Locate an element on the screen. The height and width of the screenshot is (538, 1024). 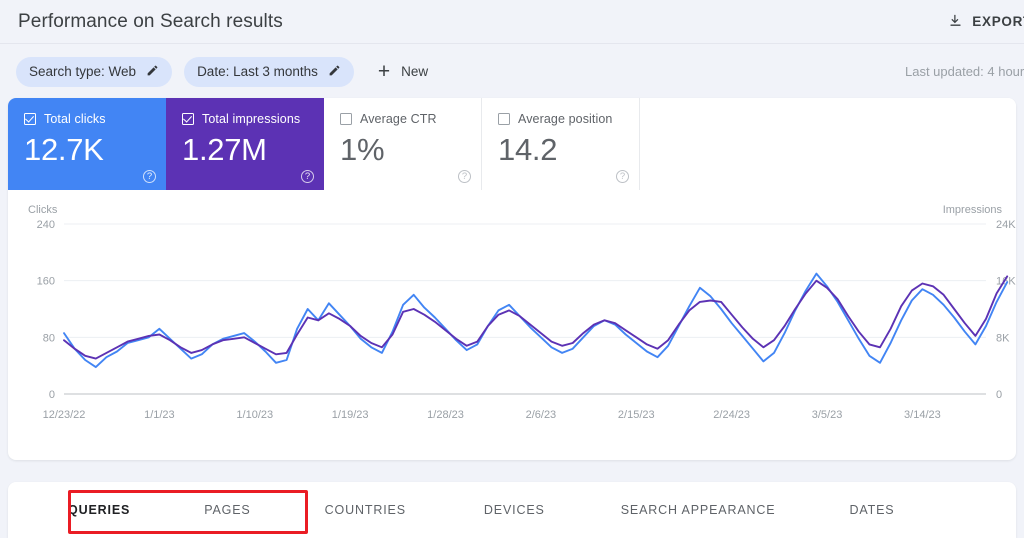
metric-total-clicks-label: Total clicks is located at coordinates (75, 119).